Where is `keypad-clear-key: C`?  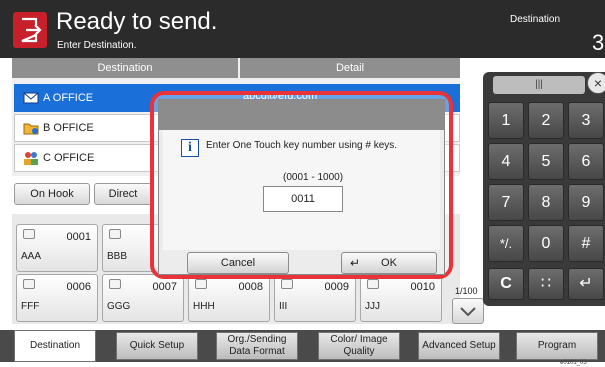
keypad-clear-key: C is located at coordinates (506, 284).